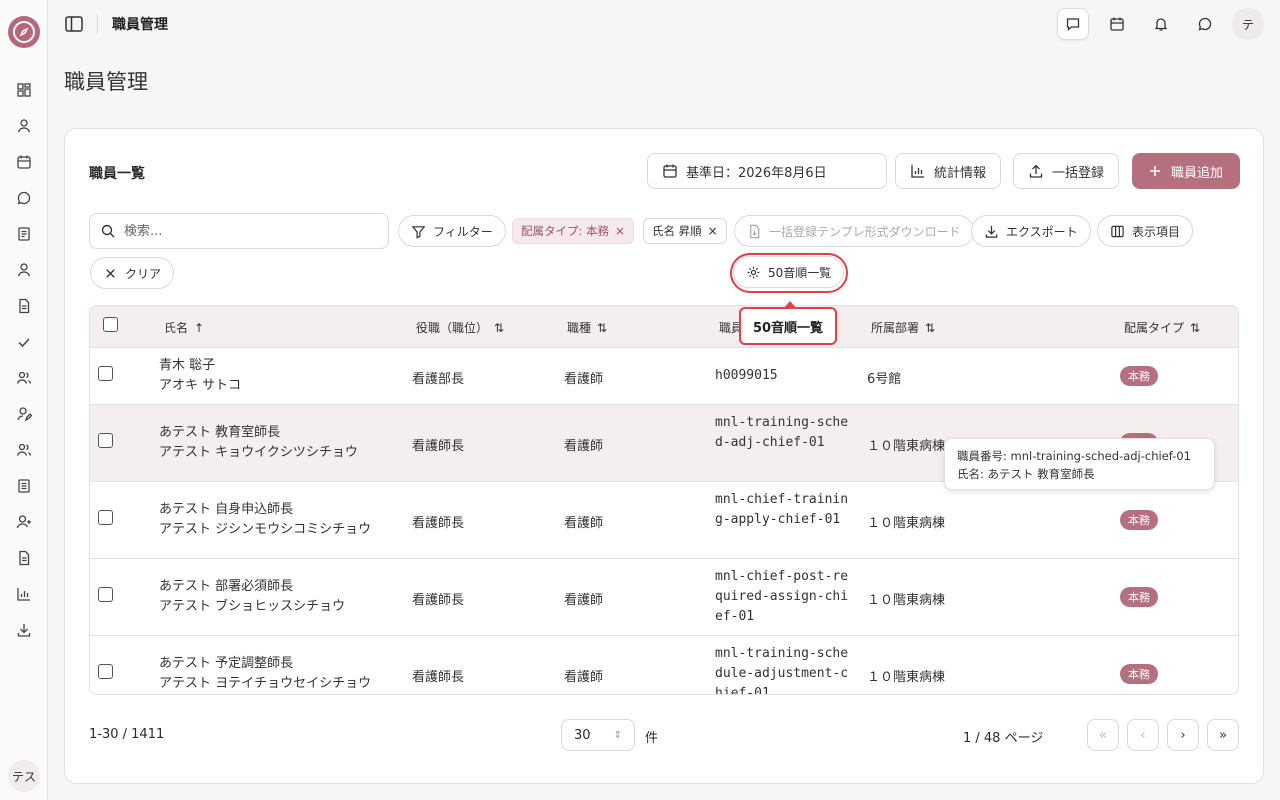  What do you see at coordinates (24, 90) in the screenshot?
I see `dashboard-icon` at bounding box center [24, 90].